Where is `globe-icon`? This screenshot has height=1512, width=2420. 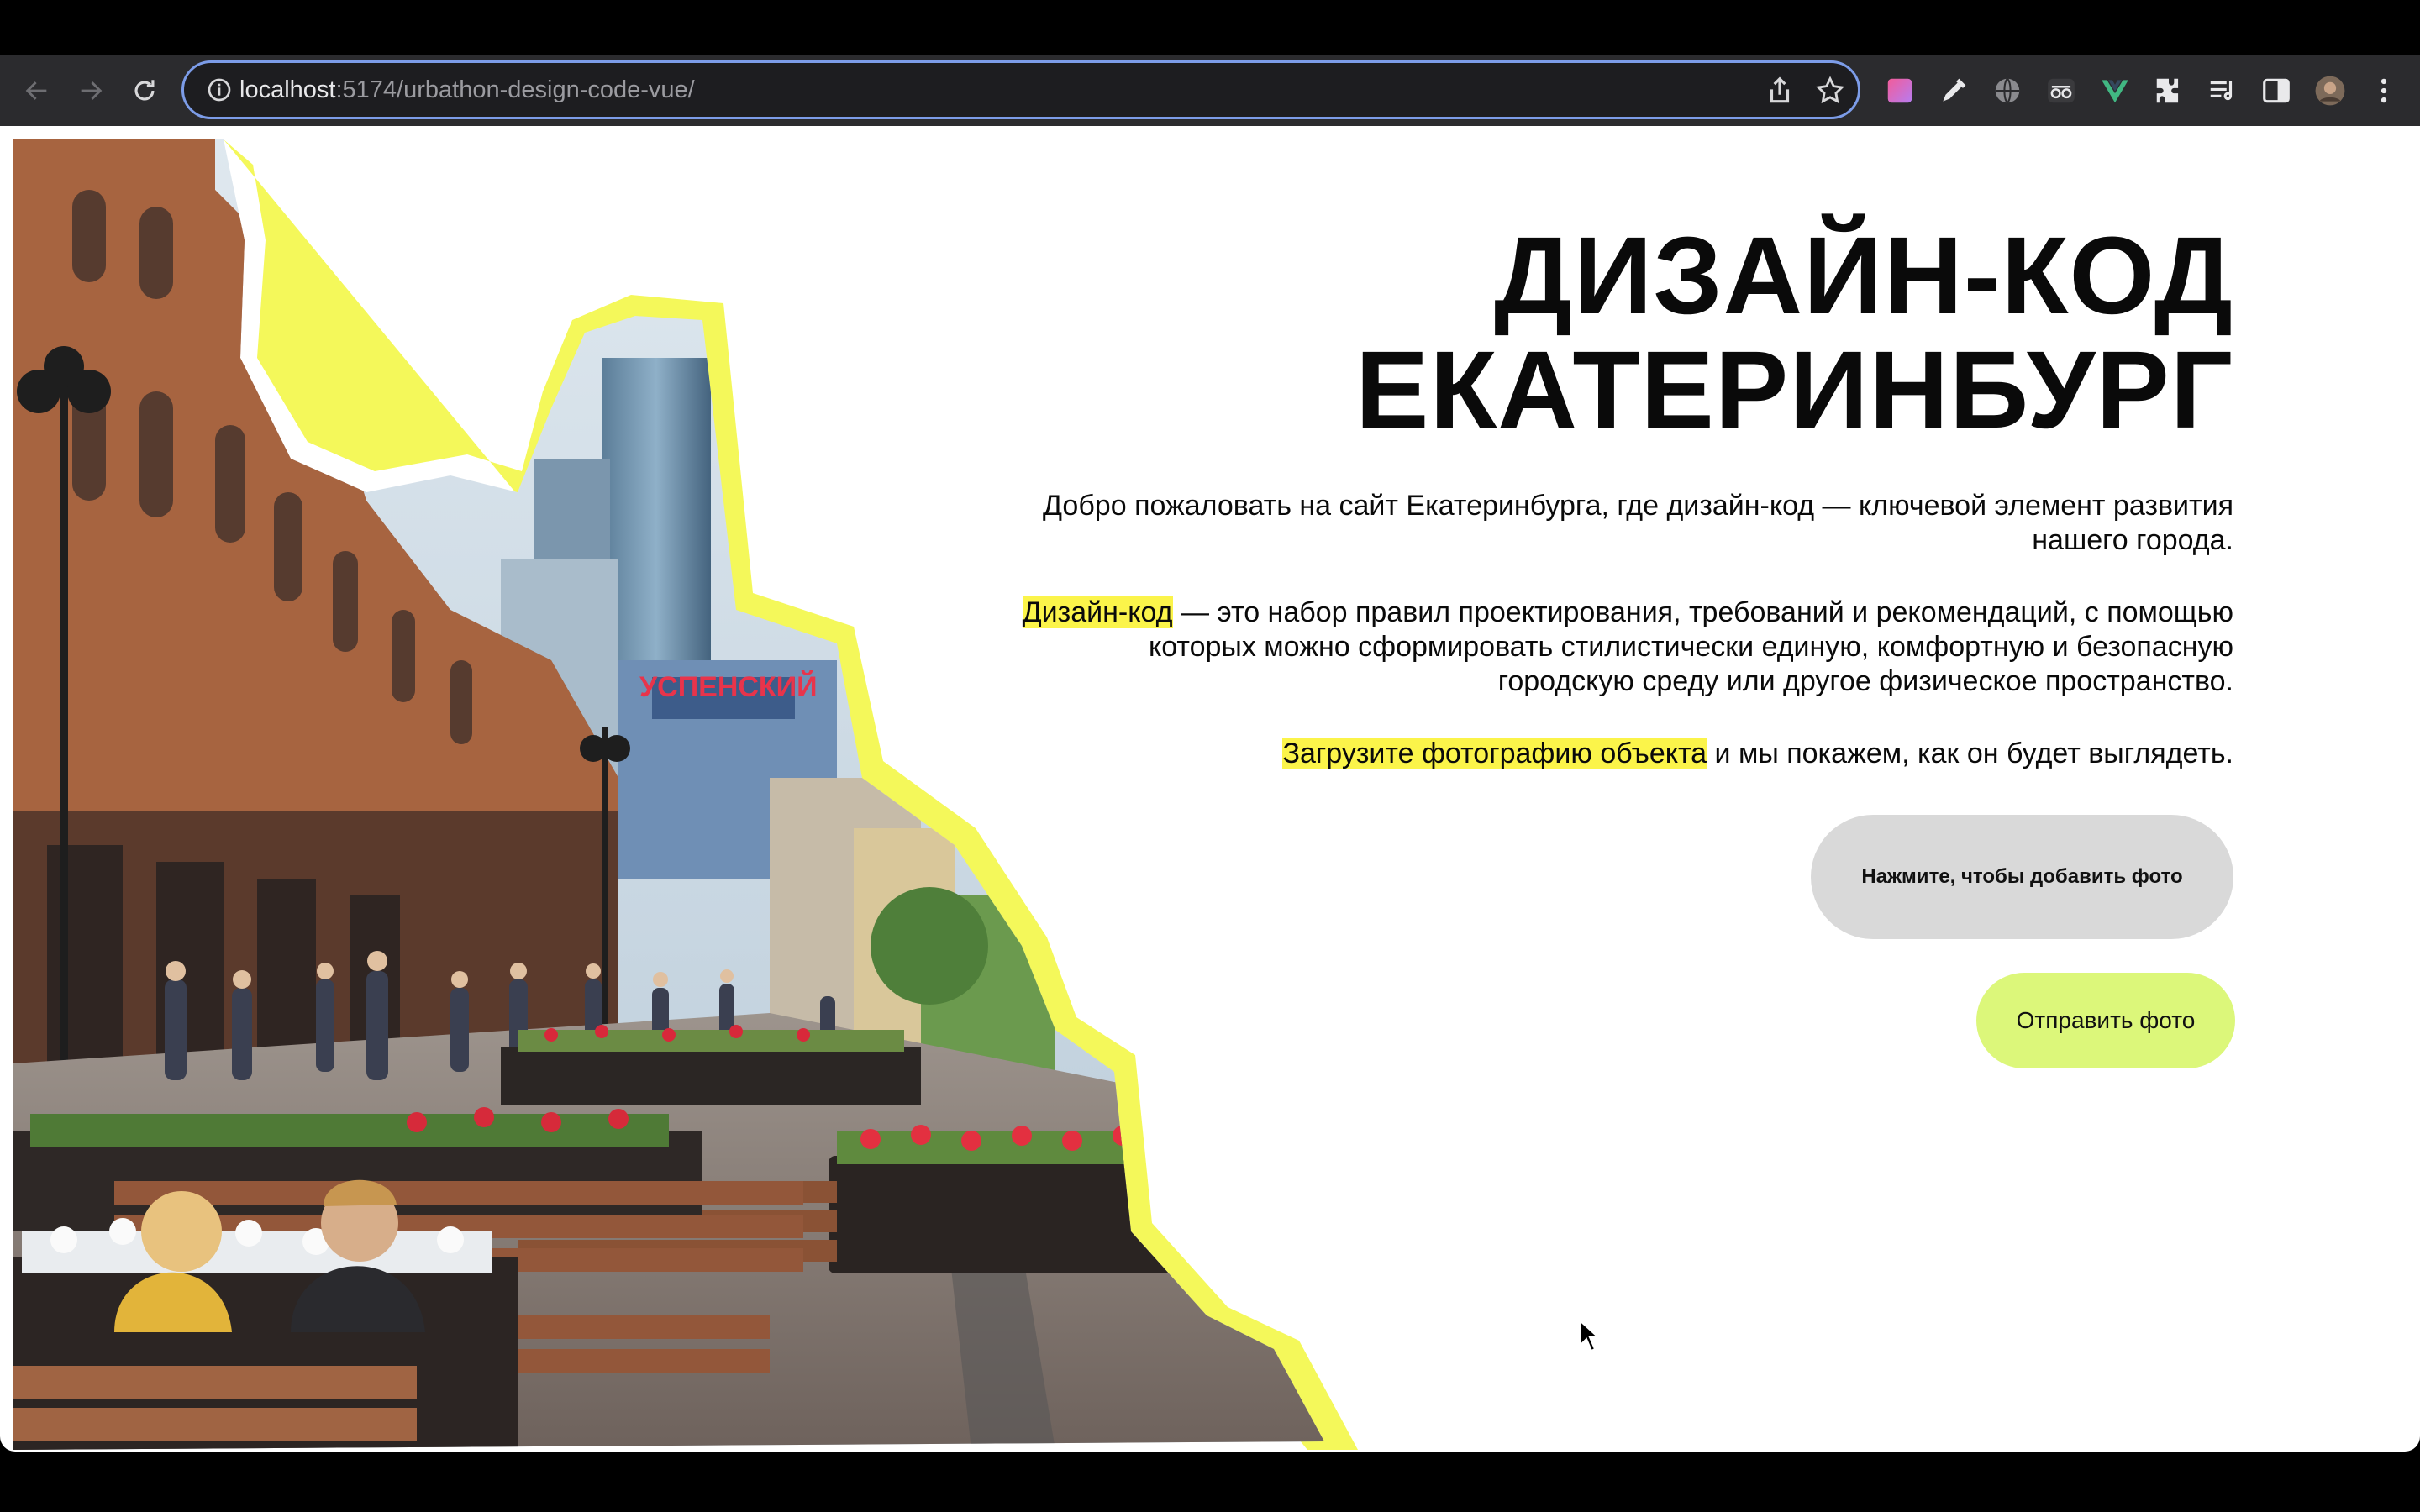
globe-icon is located at coordinates (2007, 90).